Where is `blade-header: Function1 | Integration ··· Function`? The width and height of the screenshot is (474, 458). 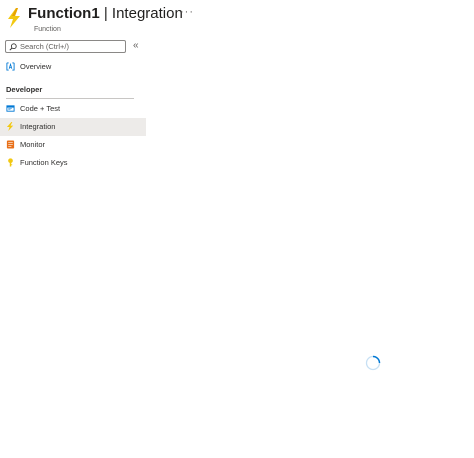 blade-header: Function1 | Integration ··· Function is located at coordinates (236, 19).